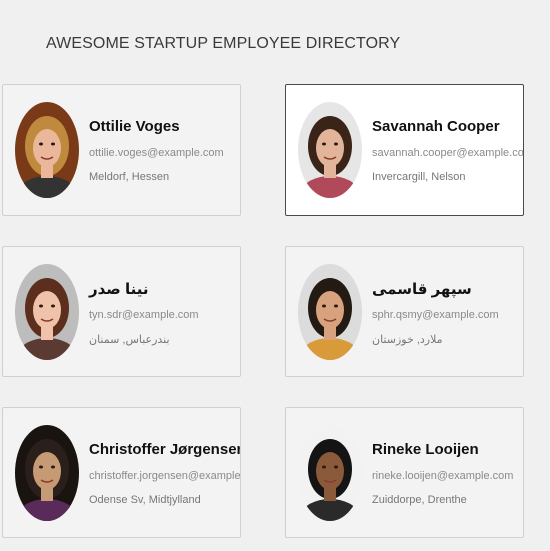  I want to click on employee-email: christoffer.jorgensen@example.com, so click(165, 476).